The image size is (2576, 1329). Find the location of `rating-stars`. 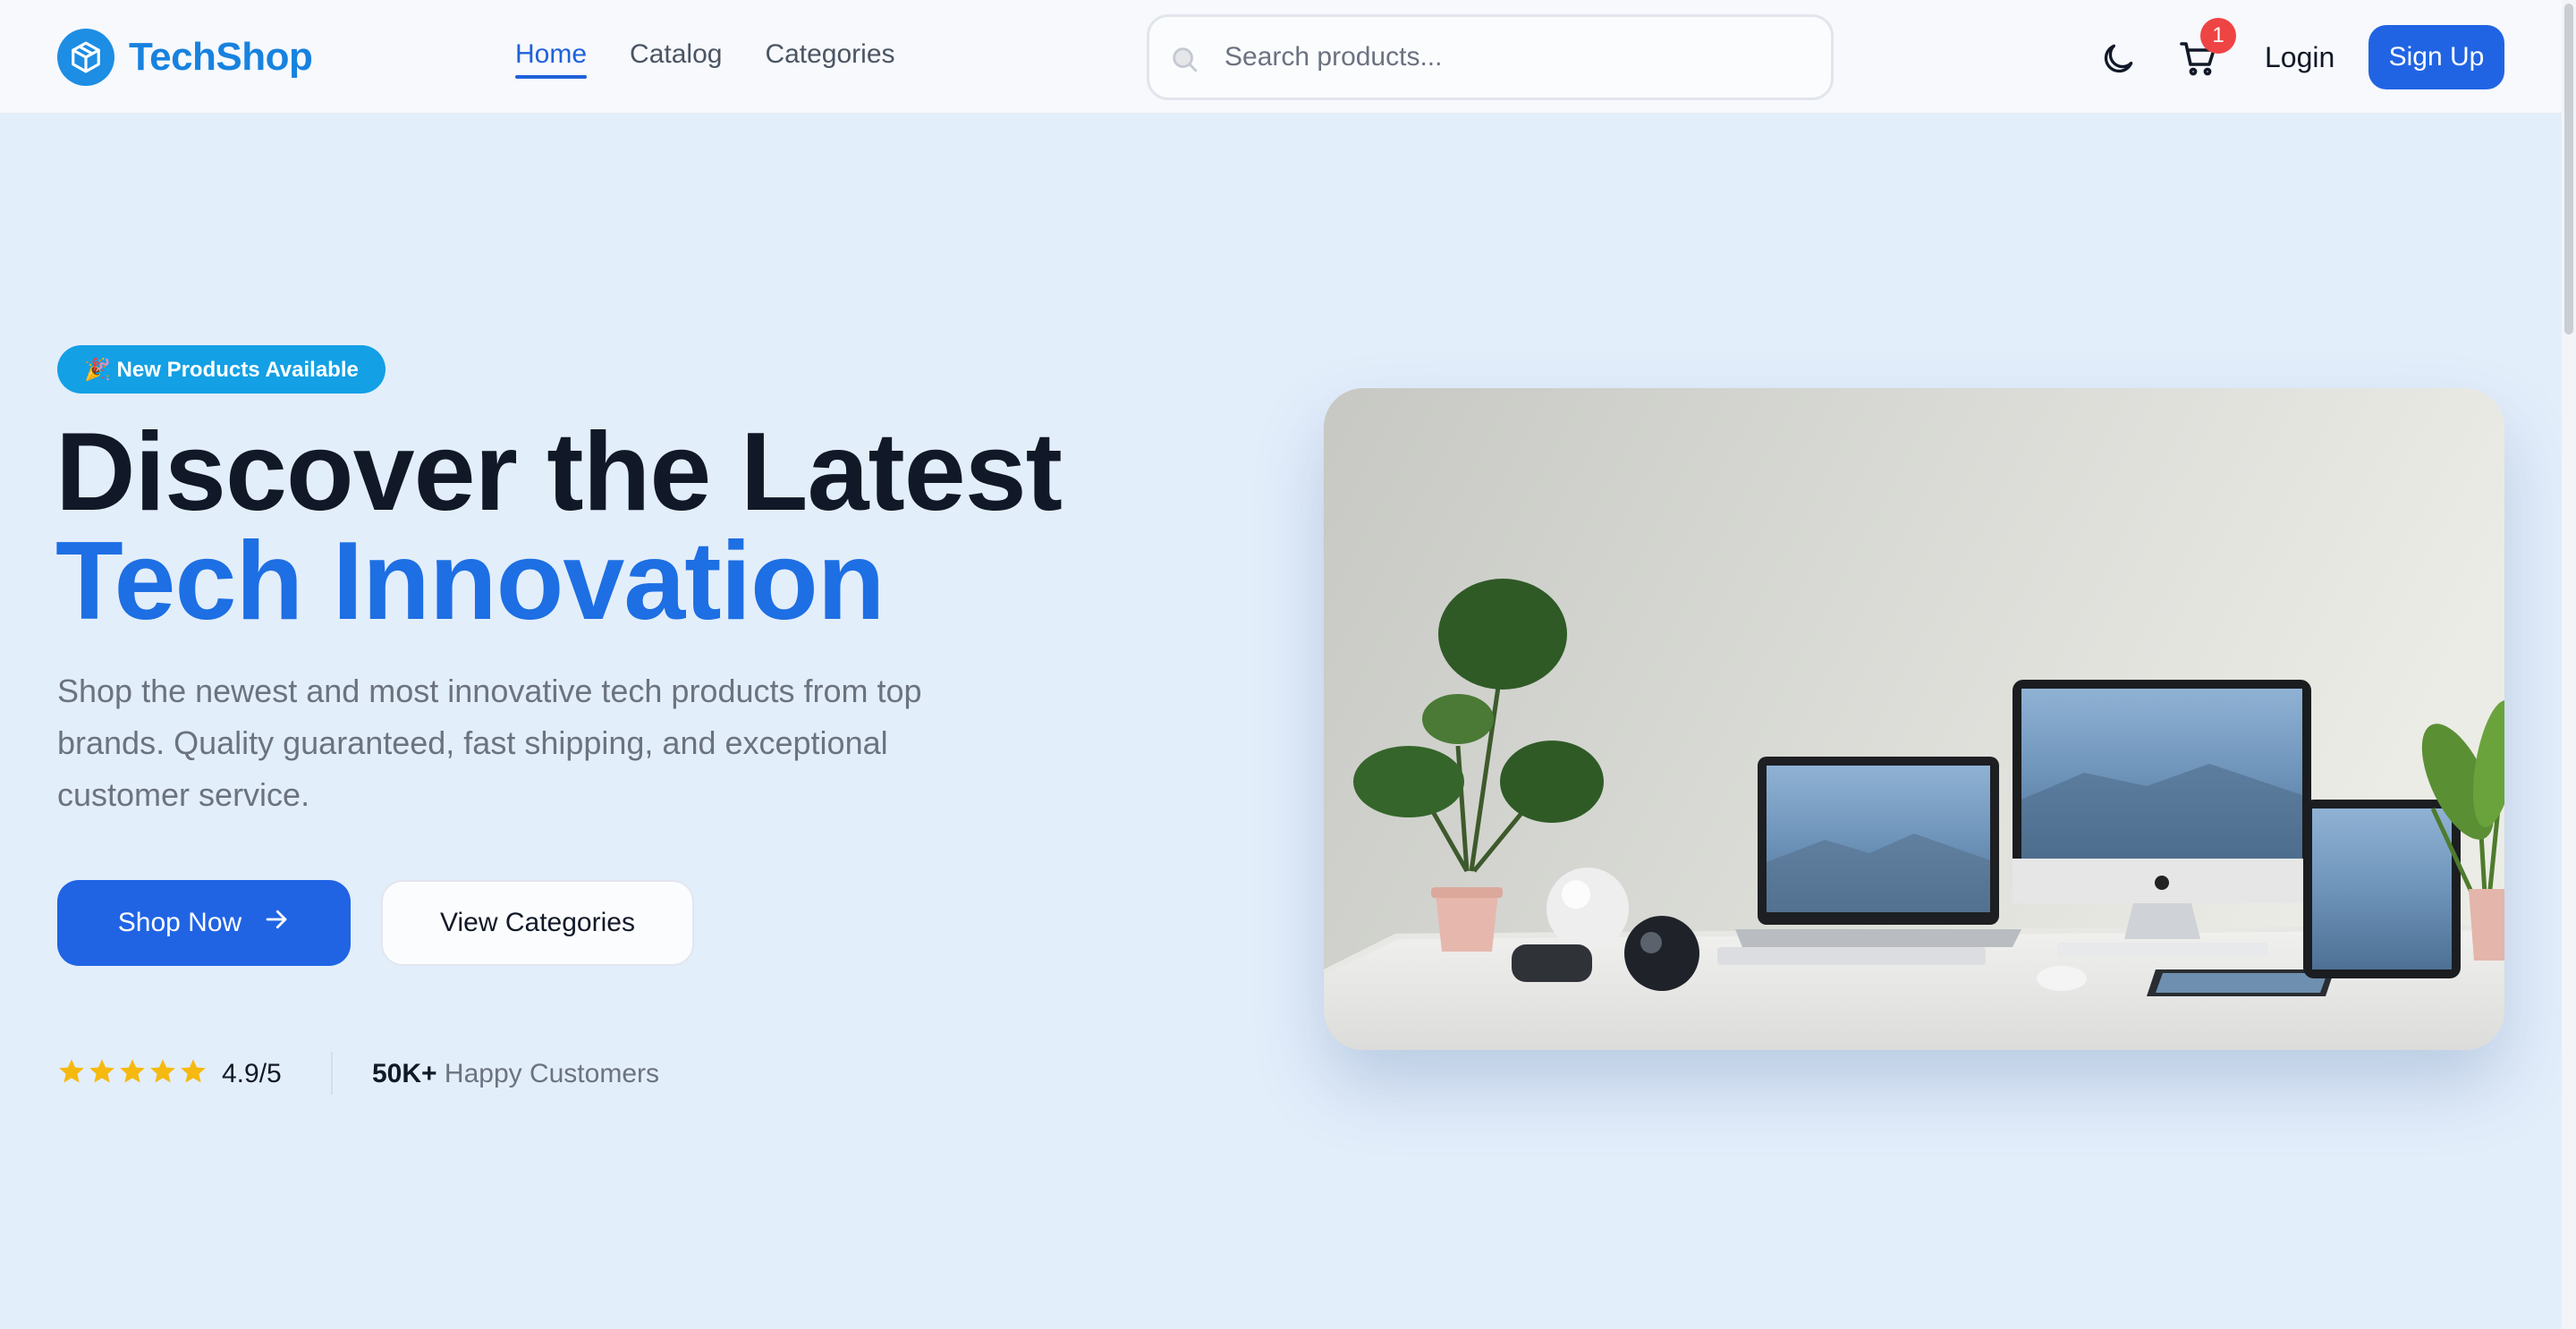

rating-stars is located at coordinates (132, 1071).